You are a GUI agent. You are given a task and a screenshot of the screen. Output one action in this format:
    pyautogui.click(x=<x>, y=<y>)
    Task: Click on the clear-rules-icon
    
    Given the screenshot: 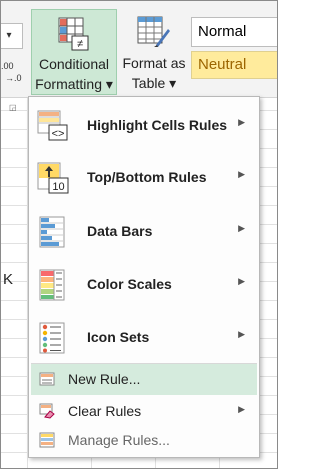 What is the action you would take?
    pyautogui.click(x=47, y=411)
    